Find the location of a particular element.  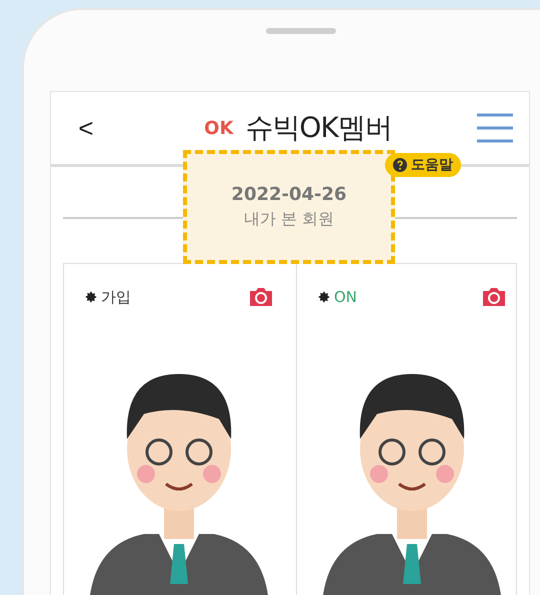

menu-icon is located at coordinates (495, 128).